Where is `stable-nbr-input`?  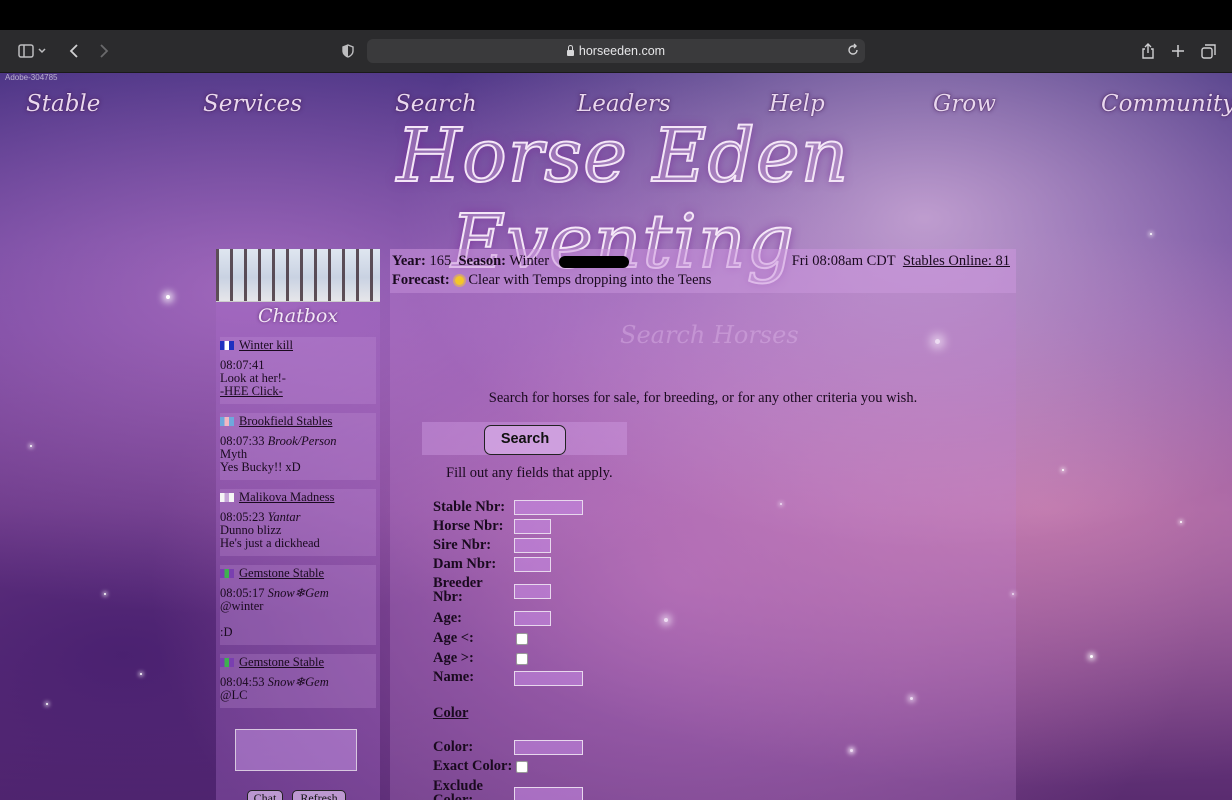 stable-nbr-input is located at coordinates (548, 507).